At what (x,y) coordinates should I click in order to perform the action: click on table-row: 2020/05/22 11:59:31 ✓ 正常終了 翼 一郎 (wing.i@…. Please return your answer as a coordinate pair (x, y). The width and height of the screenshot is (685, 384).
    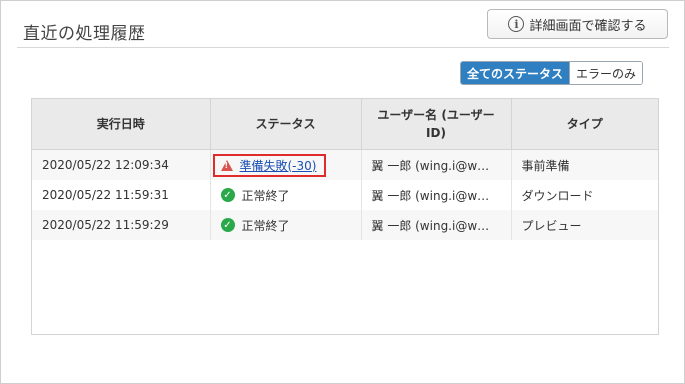
    Looking at the image, I should click on (345, 195).